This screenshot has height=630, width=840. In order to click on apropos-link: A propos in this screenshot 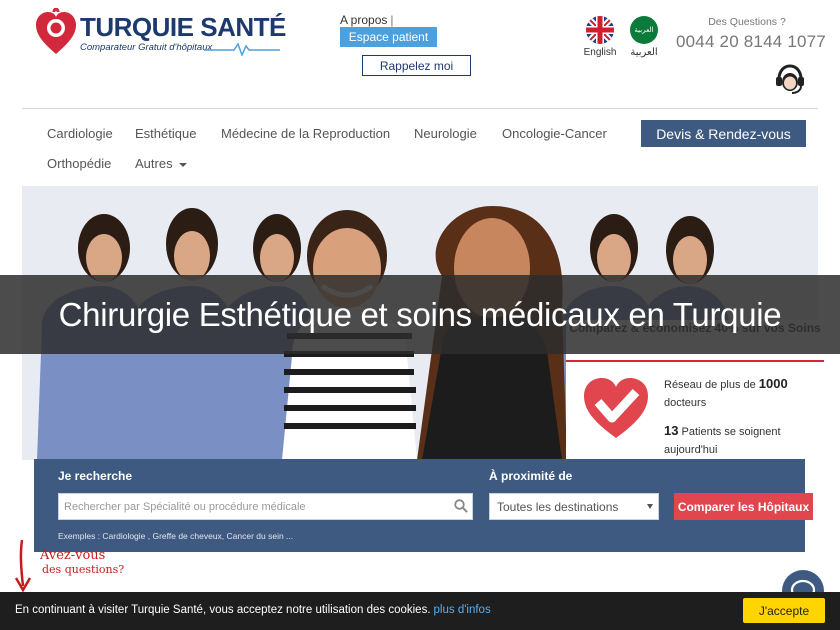, I will do `click(363, 20)`.